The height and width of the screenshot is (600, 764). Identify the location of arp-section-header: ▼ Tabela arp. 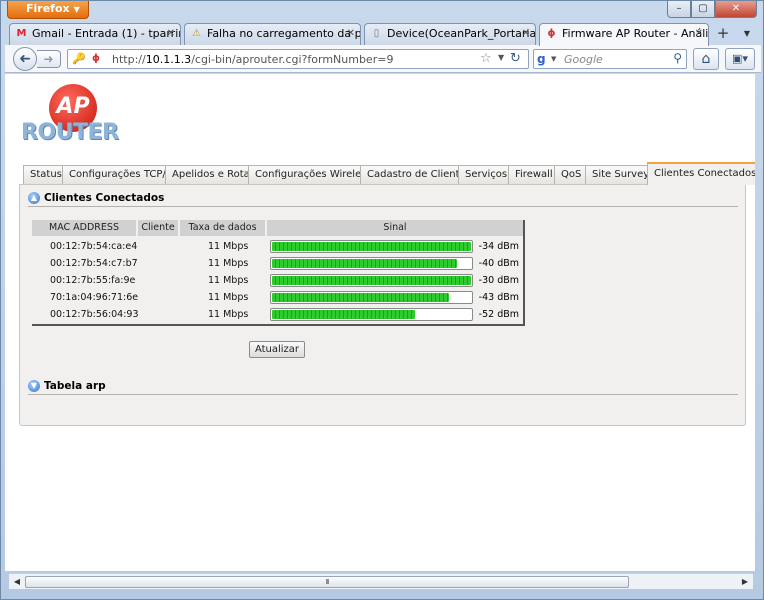
(383, 387).